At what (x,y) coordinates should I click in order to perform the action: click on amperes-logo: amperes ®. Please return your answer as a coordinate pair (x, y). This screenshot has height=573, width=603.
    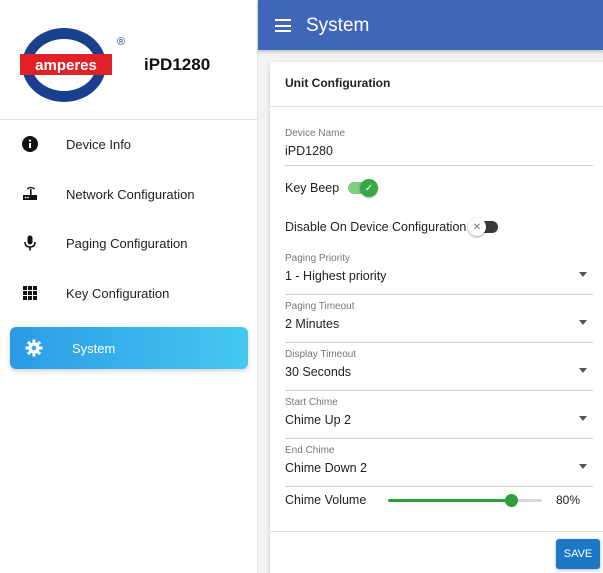
    Looking at the image, I should click on (72, 65).